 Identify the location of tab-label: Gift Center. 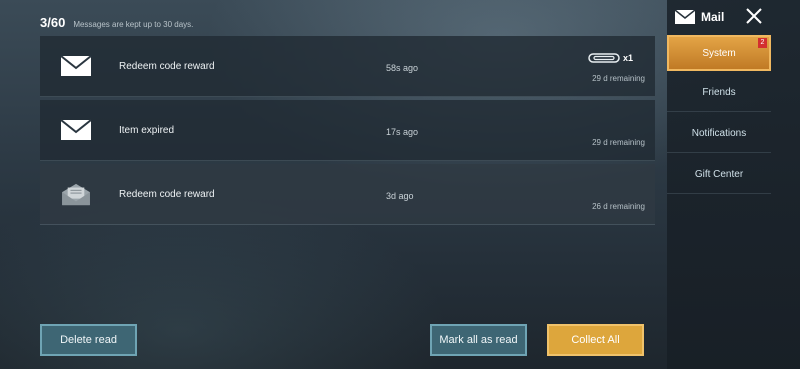
(719, 174).